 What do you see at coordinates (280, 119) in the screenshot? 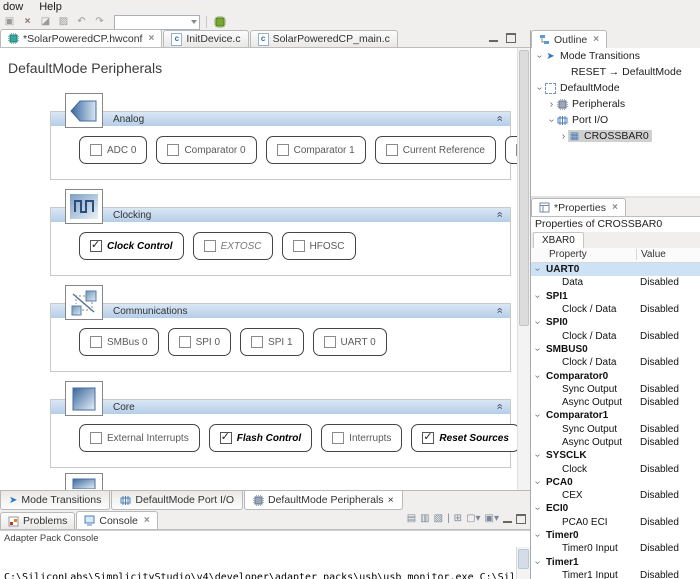
I see `section-header-analog: Analog «` at bounding box center [280, 119].